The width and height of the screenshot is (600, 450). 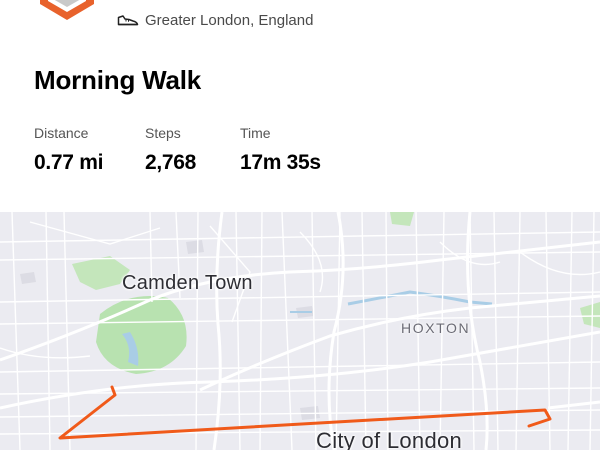 I want to click on stat-distance-label: Distance, so click(x=61, y=133).